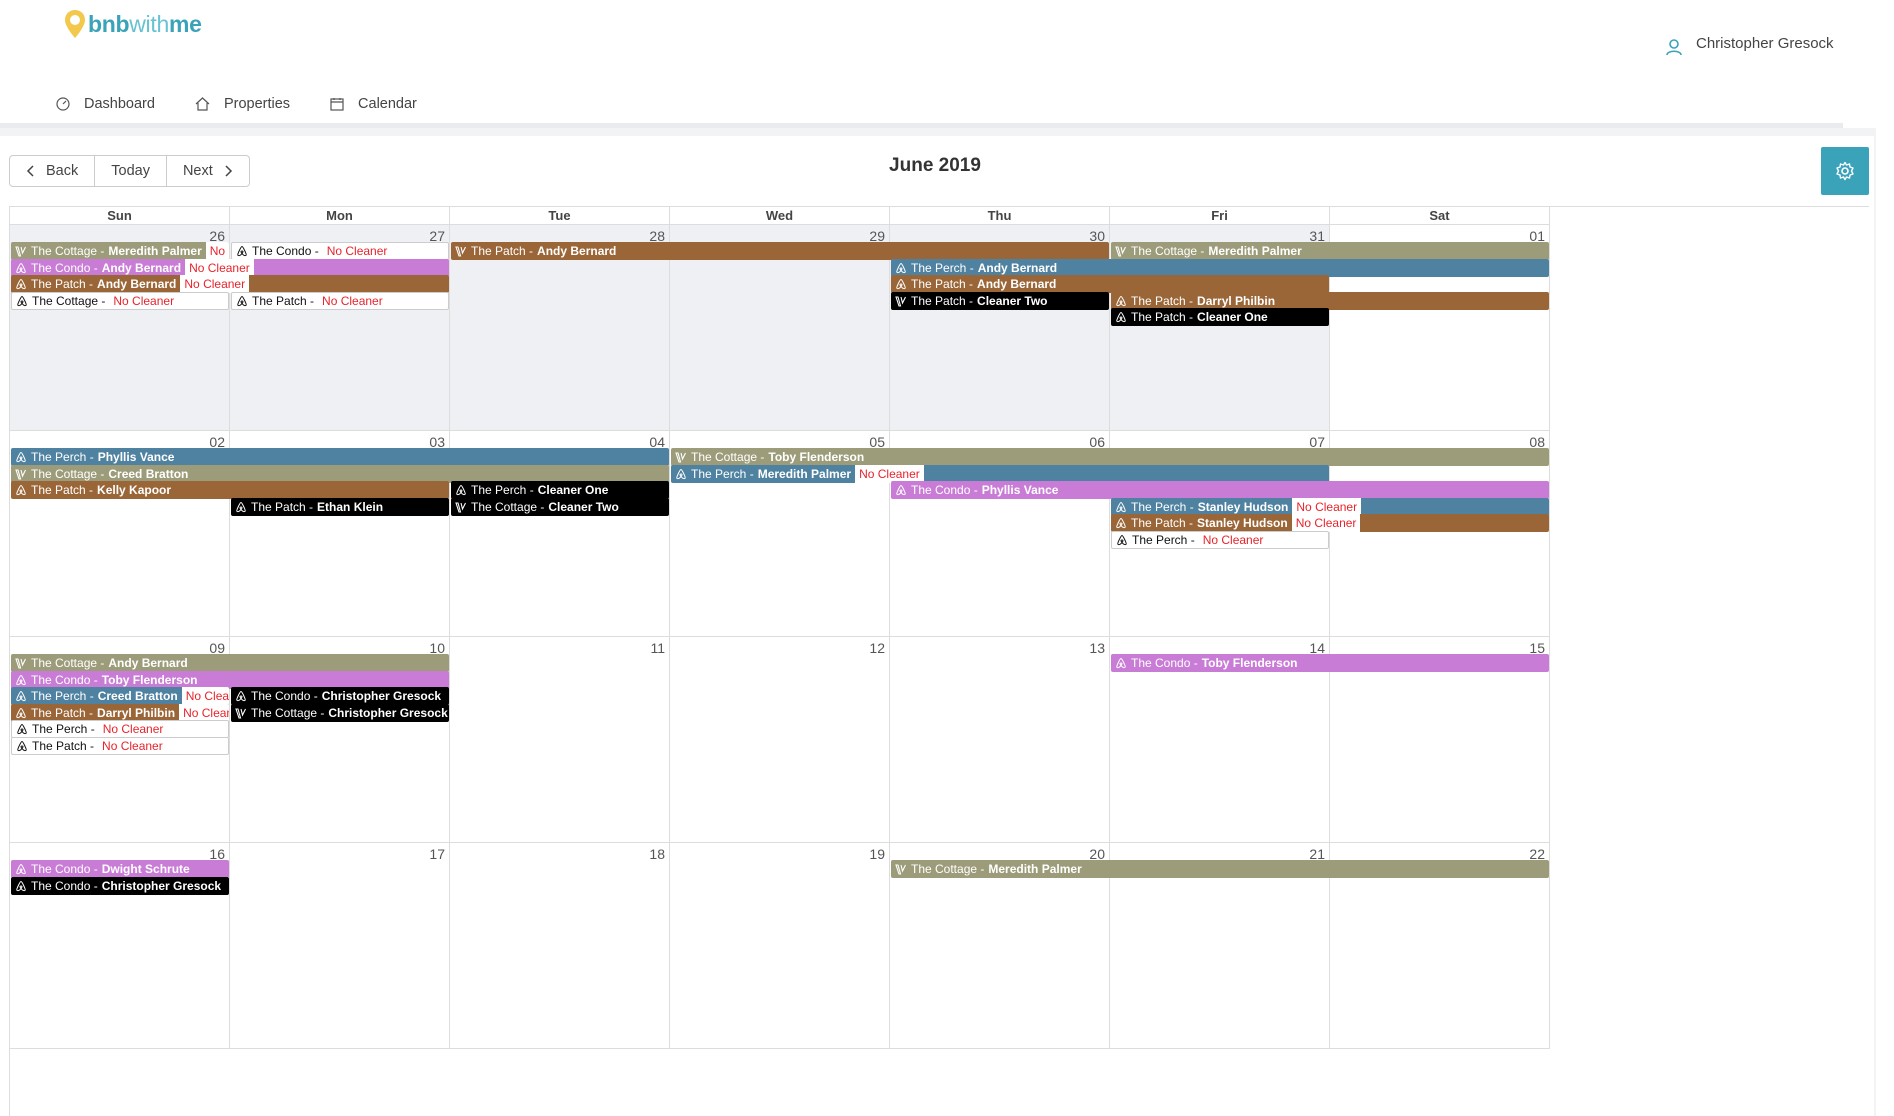 This screenshot has height=1116, width=1894. Describe the element at coordinates (1220, 317) in the screenshot. I see `booking-event: The Patch - Cleaner One` at that location.